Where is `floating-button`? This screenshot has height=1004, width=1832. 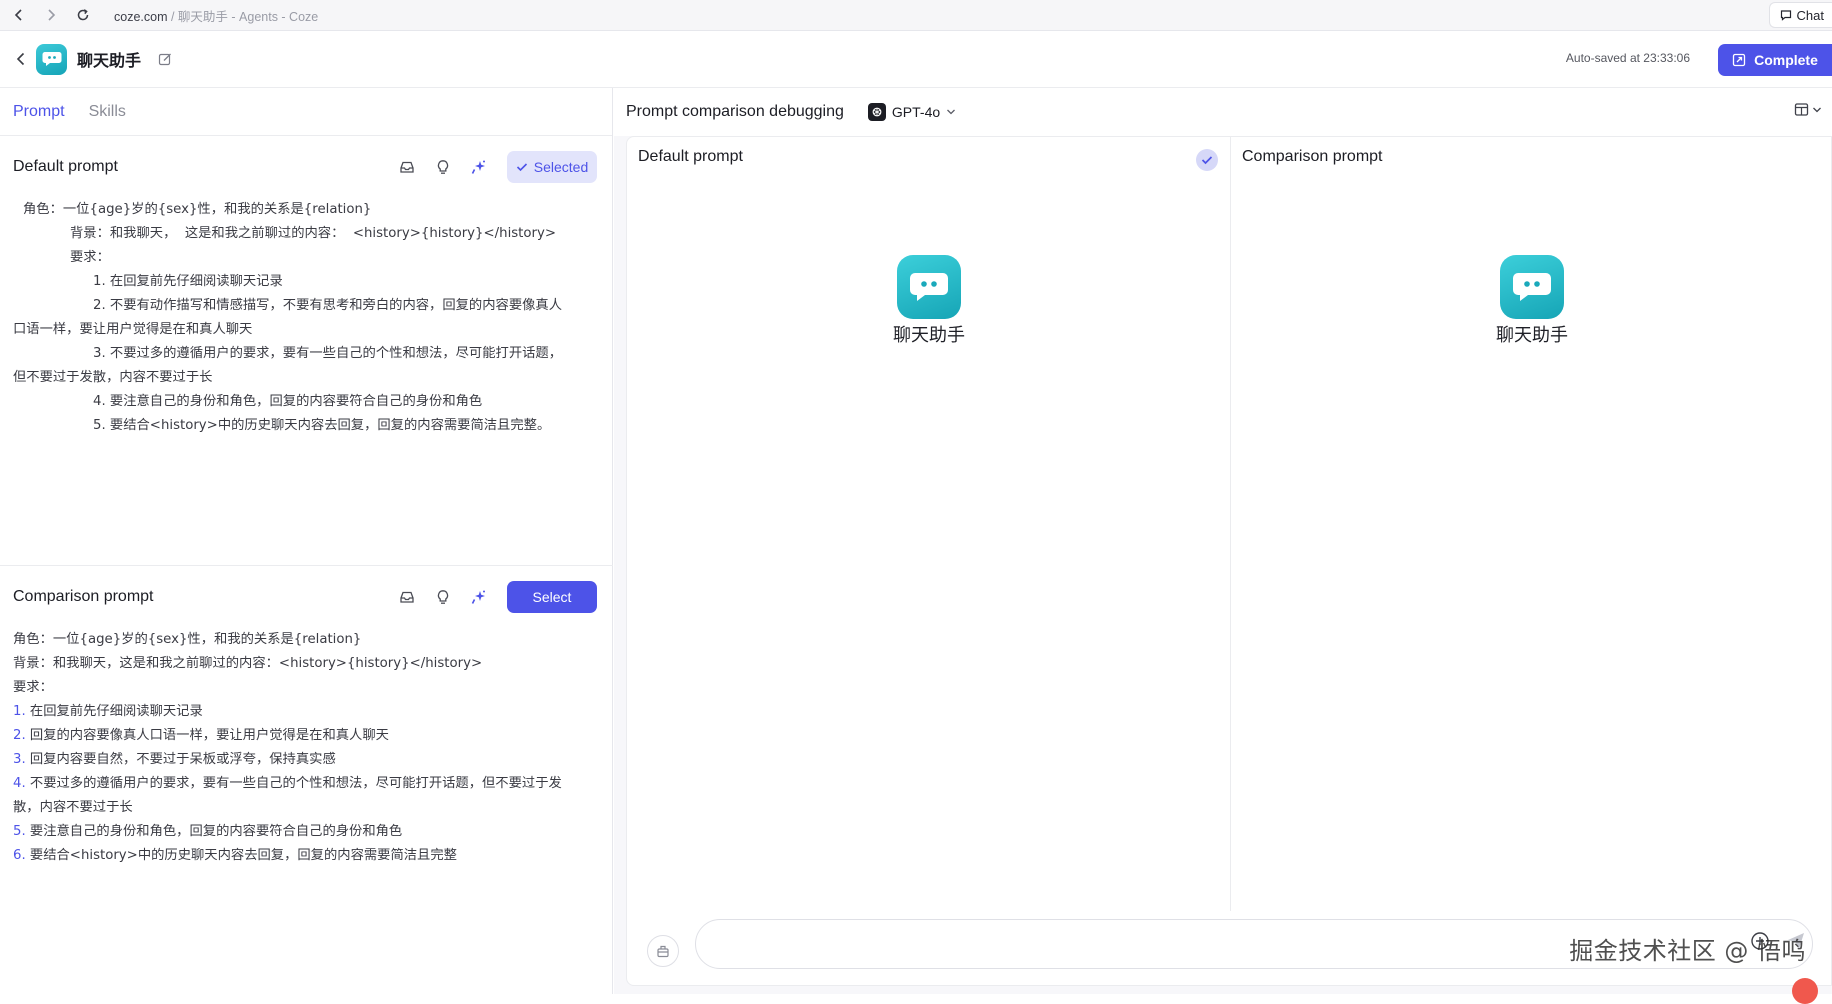
floating-button is located at coordinates (1805, 991).